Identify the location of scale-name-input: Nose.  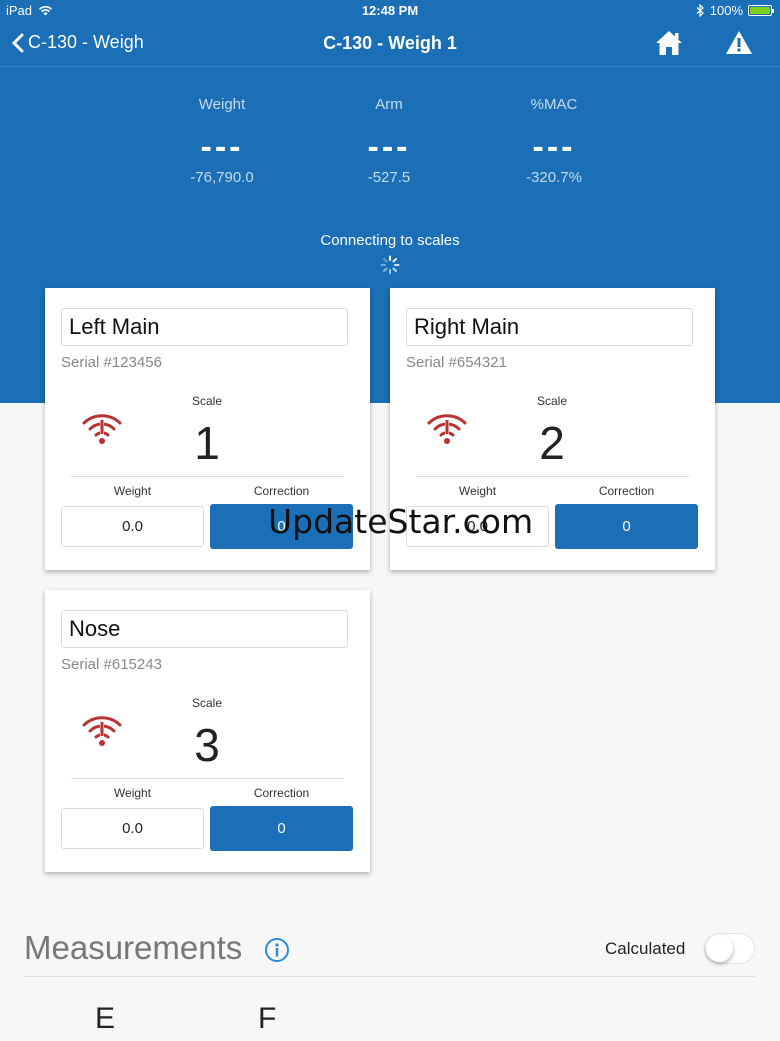
(204, 629).